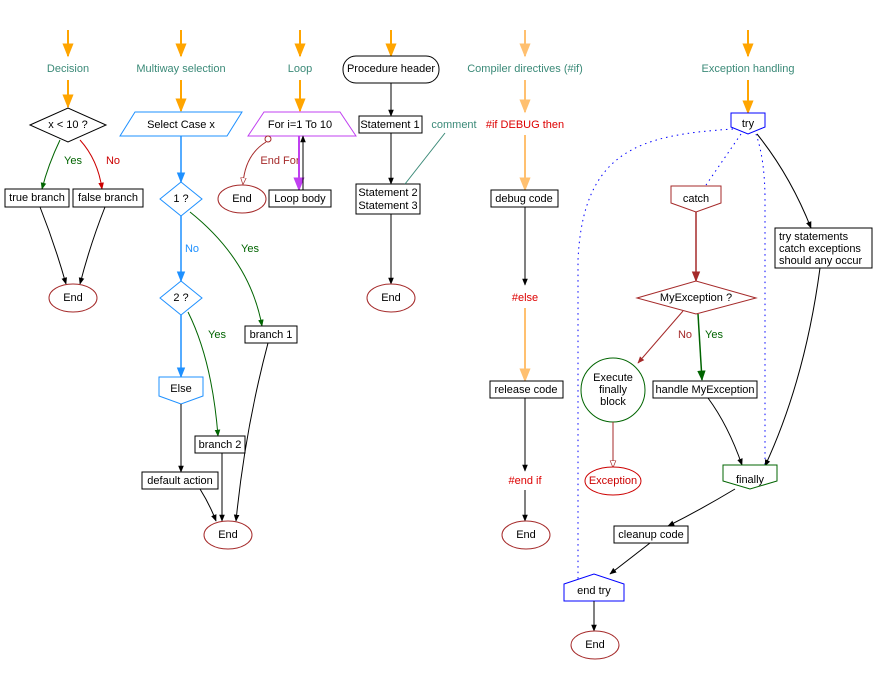  What do you see at coordinates (37, 198) in the screenshot?
I see `true-branch-label: true branch` at bounding box center [37, 198].